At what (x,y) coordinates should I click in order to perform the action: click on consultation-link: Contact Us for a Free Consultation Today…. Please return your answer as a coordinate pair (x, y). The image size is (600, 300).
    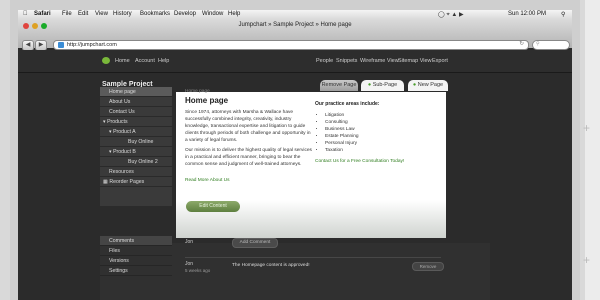
    Looking at the image, I should click on (359, 161).